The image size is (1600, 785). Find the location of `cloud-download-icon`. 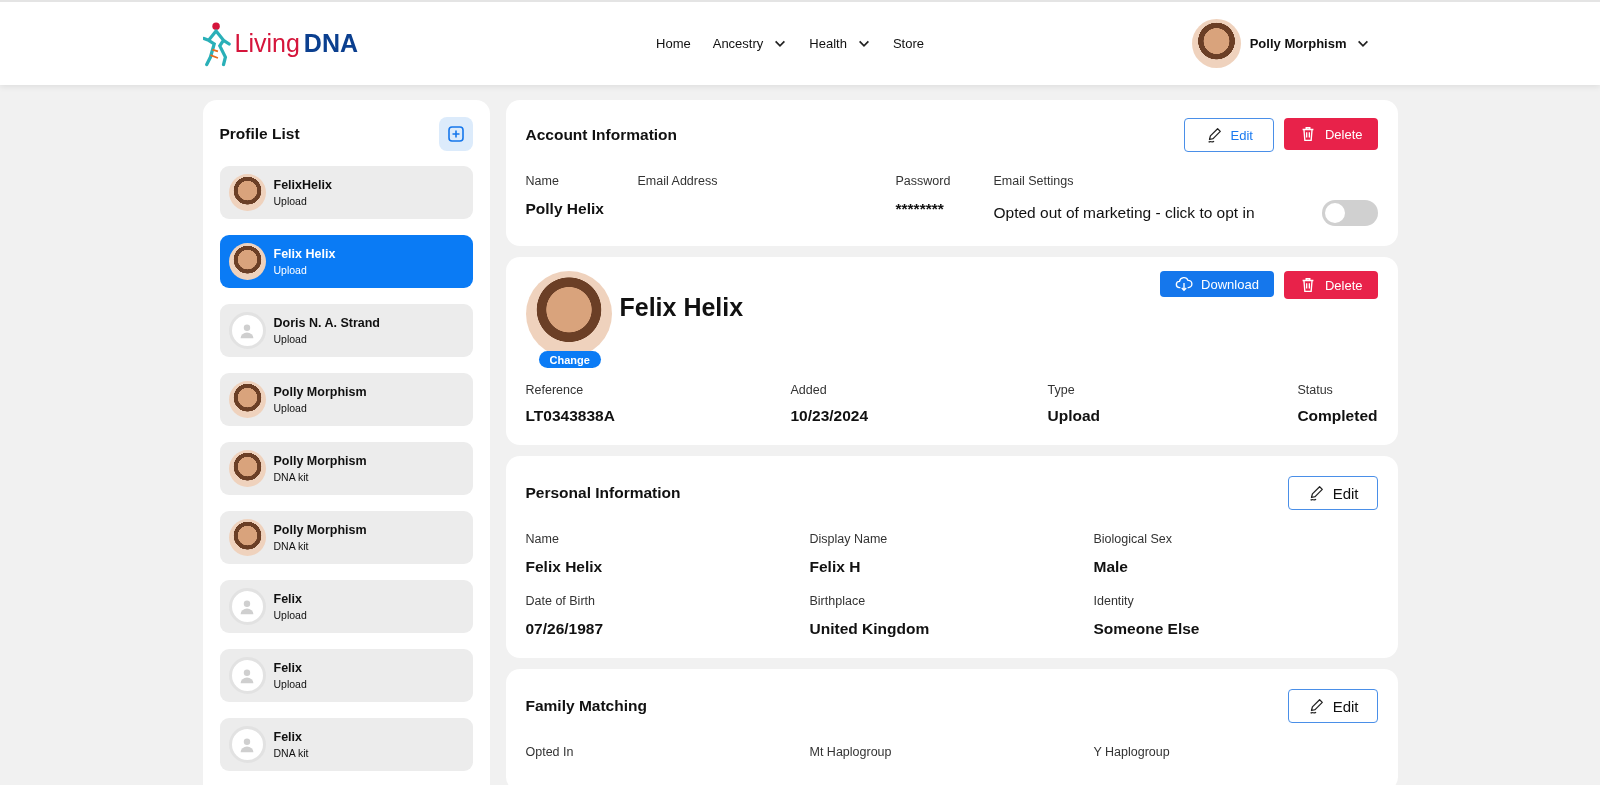

cloud-download-icon is located at coordinates (1184, 284).